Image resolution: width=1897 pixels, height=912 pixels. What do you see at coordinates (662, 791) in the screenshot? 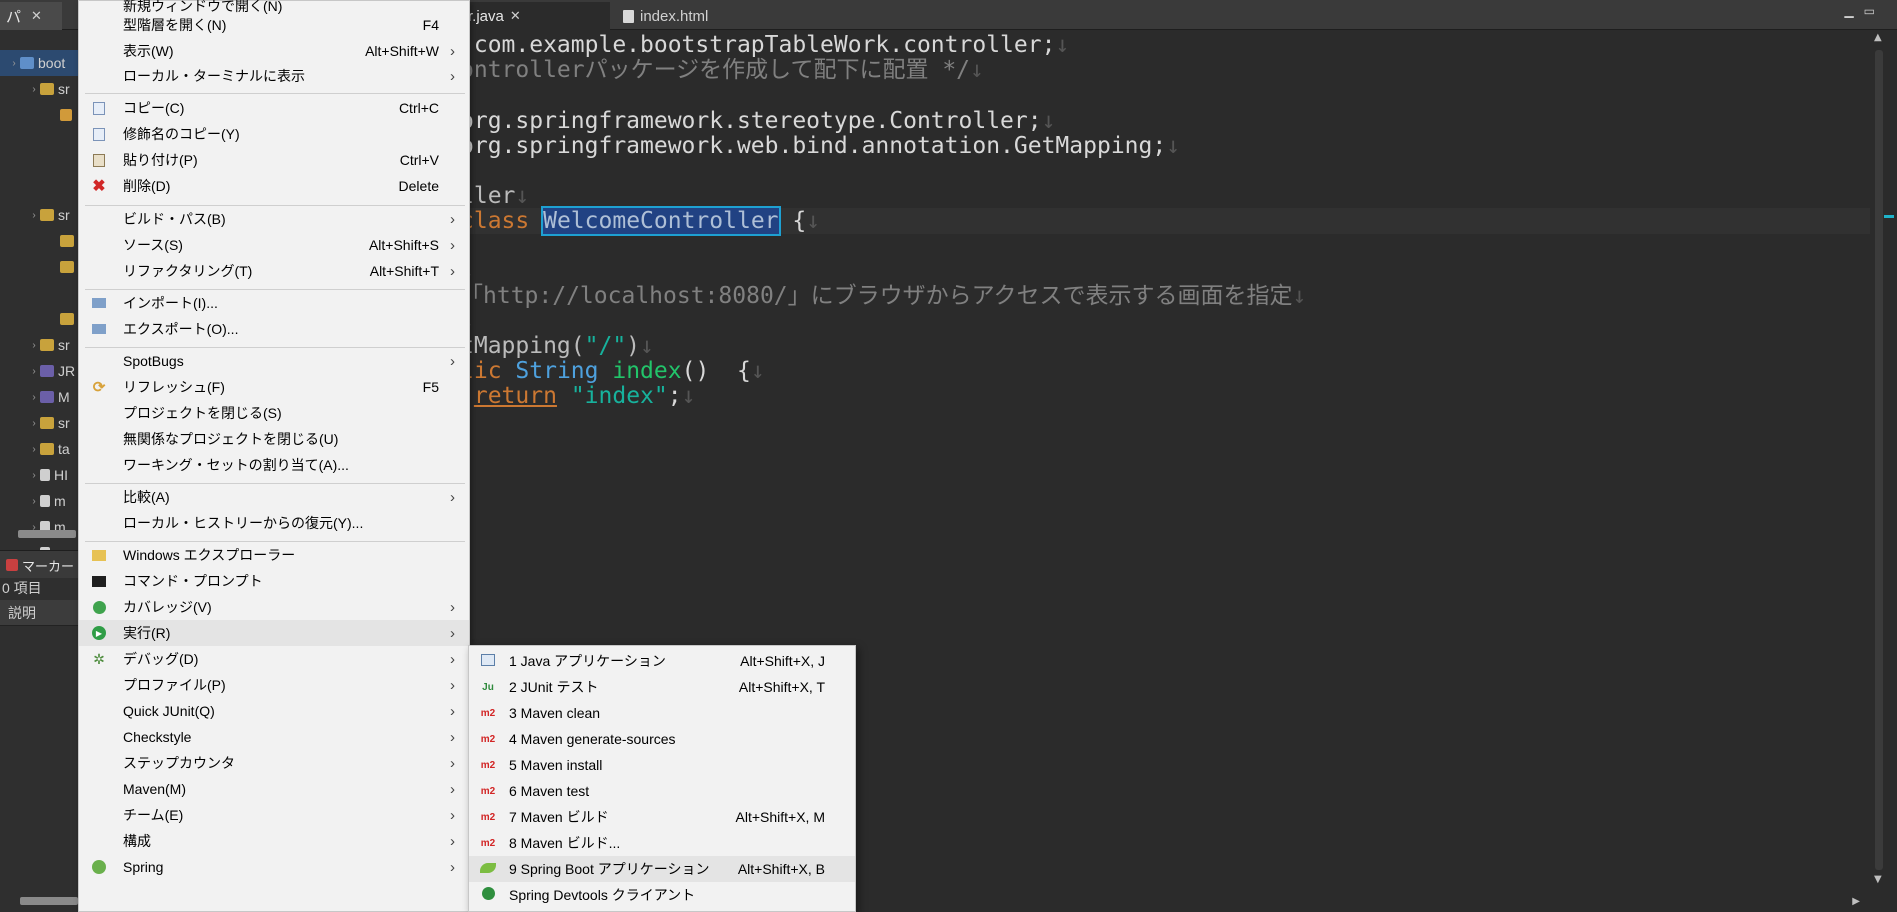
I see `submenu-item: m2 6 Maven test` at bounding box center [662, 791].